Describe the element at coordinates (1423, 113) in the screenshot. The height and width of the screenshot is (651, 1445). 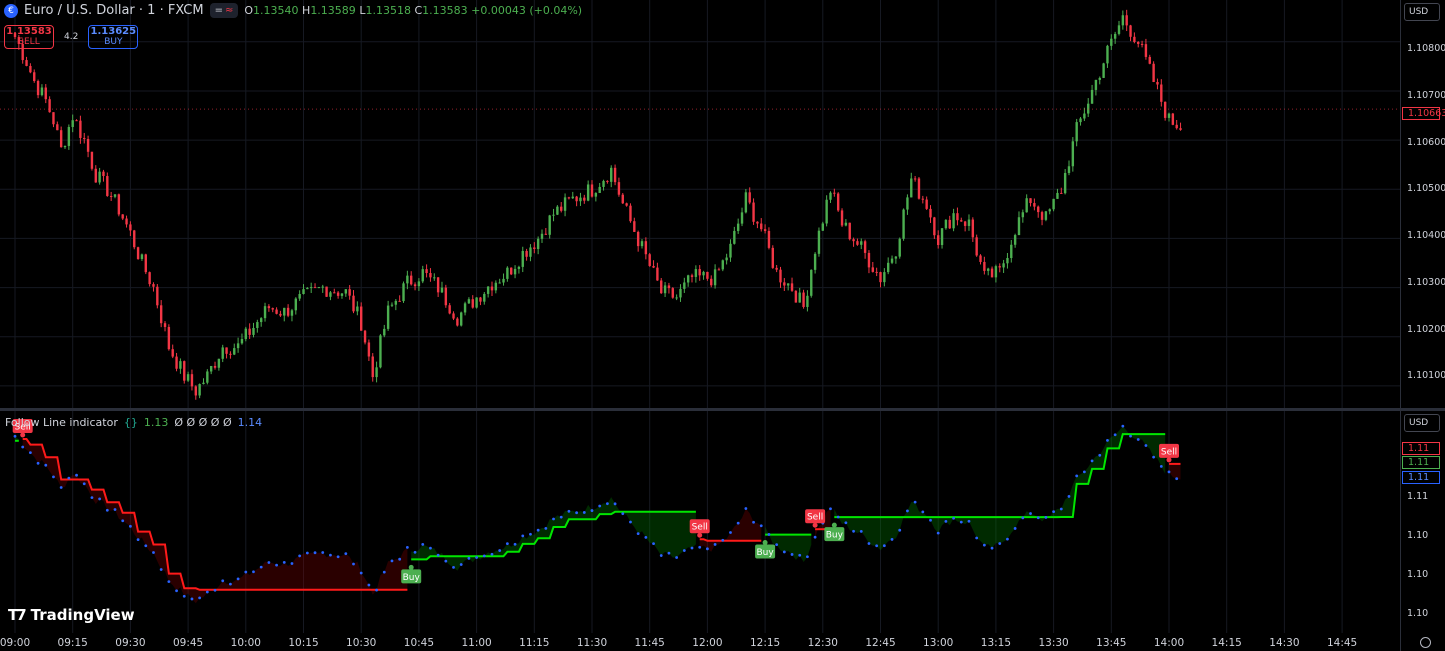
I see `last-price-tag: 1.10663` at that location.